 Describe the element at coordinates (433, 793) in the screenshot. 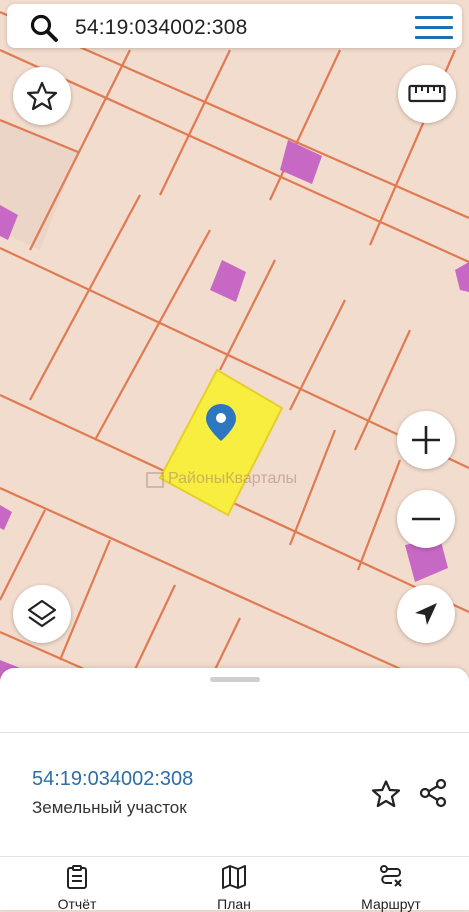

I see `share-icon` at that location.